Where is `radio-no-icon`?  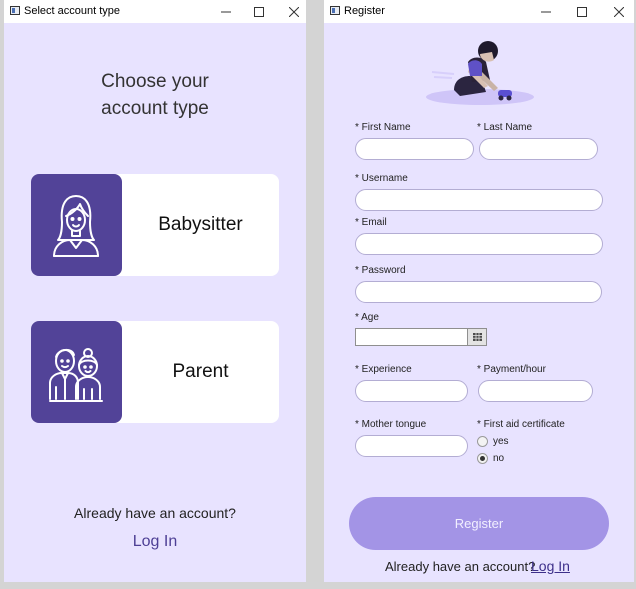 radio-no-icon is located at coordinates (482, 458).